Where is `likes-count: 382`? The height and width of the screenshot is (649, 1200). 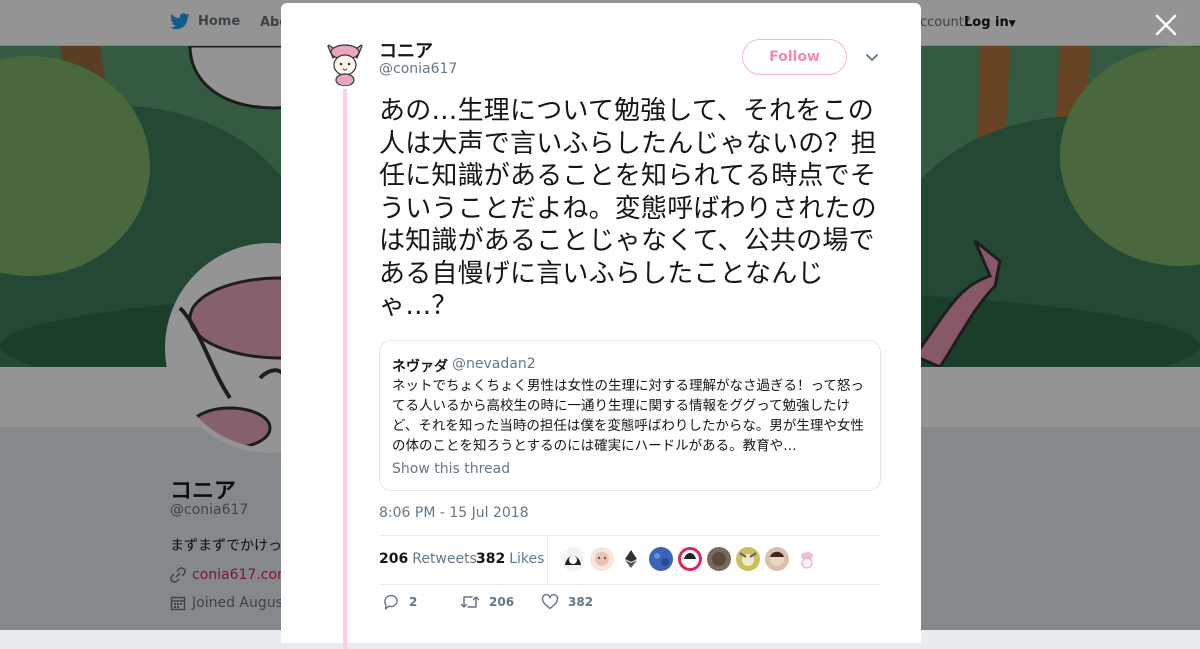
likes-count: 382 is located at coordinates (491, 559).